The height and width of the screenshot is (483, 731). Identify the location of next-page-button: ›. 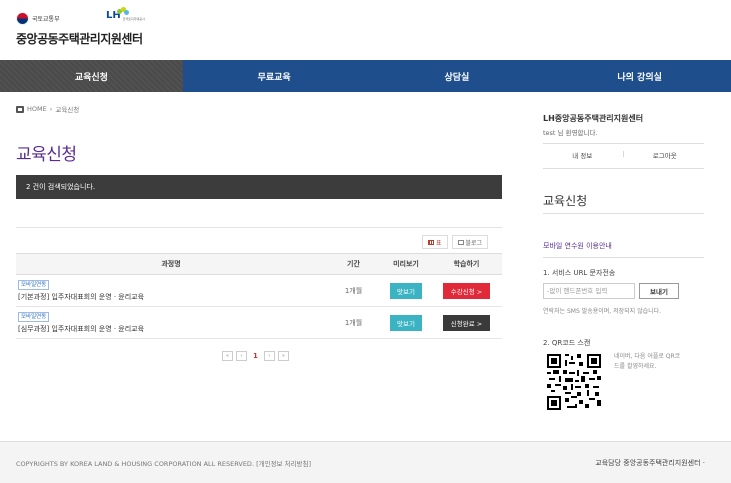
(269, 356).